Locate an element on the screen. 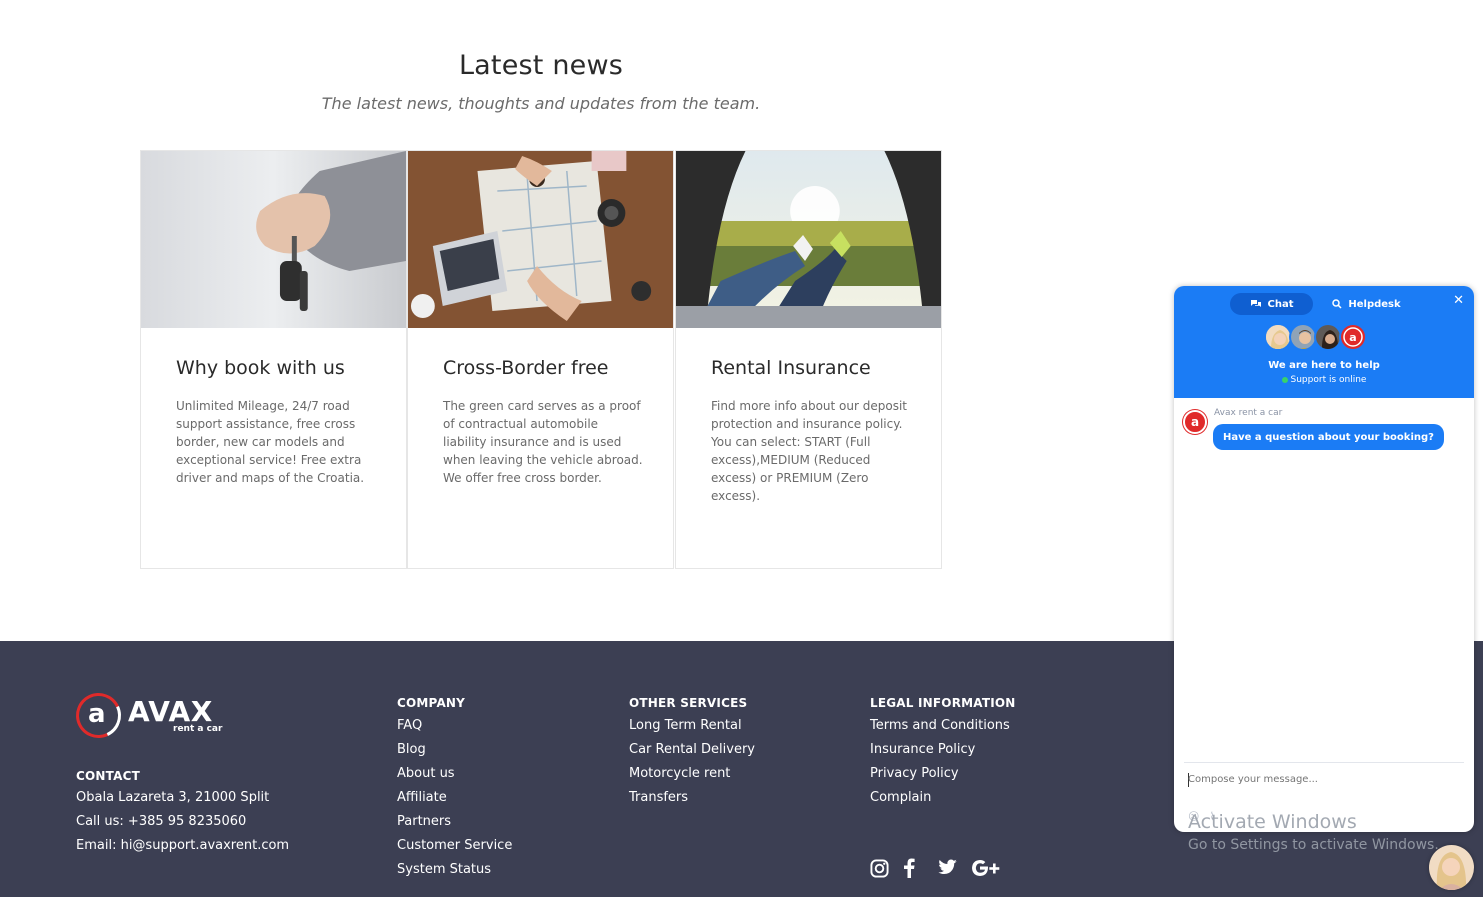 The image size is (1483, 897). contact-email: Email: hi@support.avaxrent.com is located at coordinates (182, 845).